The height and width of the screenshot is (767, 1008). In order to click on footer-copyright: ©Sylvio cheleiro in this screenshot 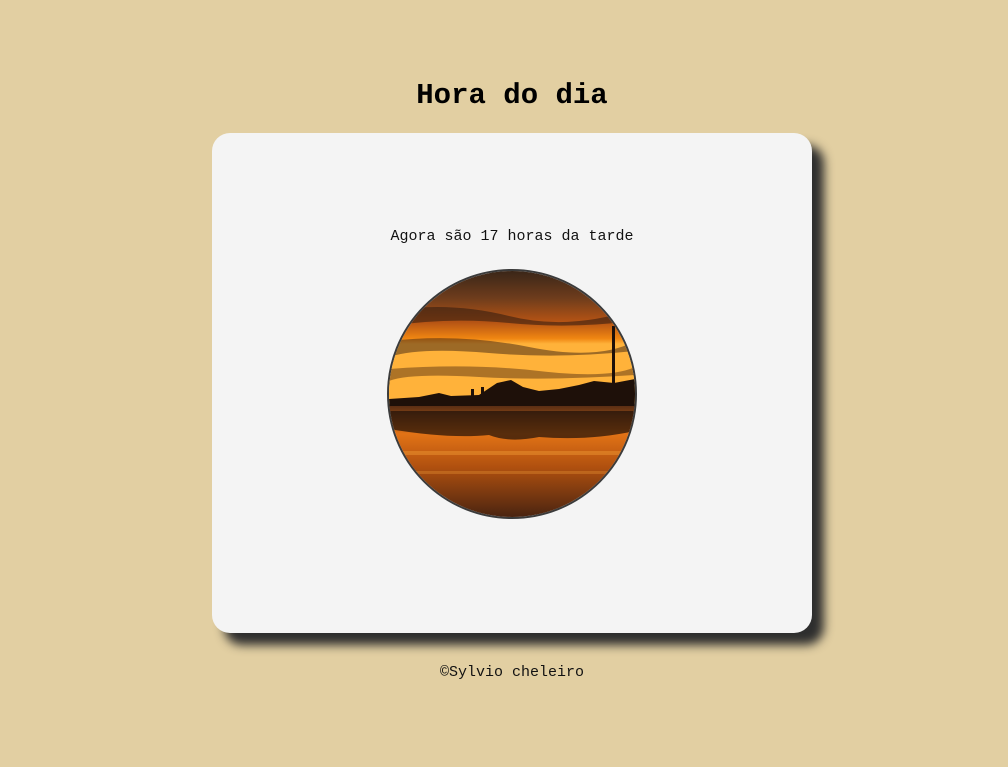, I will do `click(512, 672)`.